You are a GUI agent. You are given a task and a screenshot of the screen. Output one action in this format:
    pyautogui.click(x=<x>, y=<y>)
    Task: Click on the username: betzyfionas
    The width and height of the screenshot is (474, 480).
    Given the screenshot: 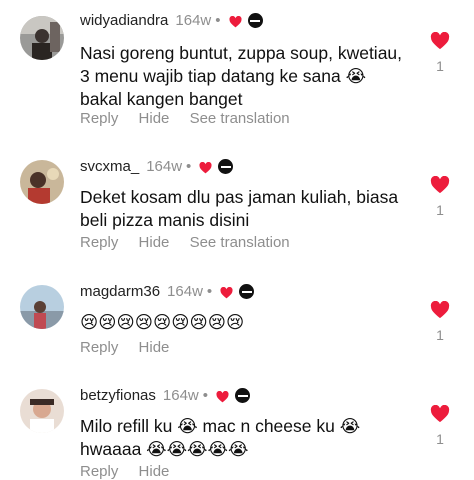 What is the action you would take?
    pyautogui.click(x=118, y=395)
    